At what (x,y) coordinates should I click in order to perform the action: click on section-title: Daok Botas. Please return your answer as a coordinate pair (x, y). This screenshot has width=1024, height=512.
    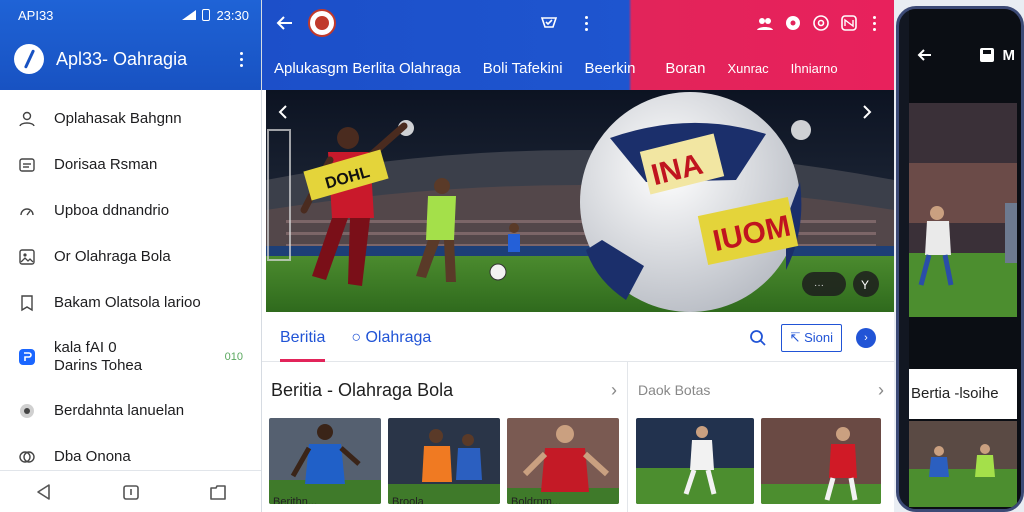
    Looking at the image, I should click on (674, 390).